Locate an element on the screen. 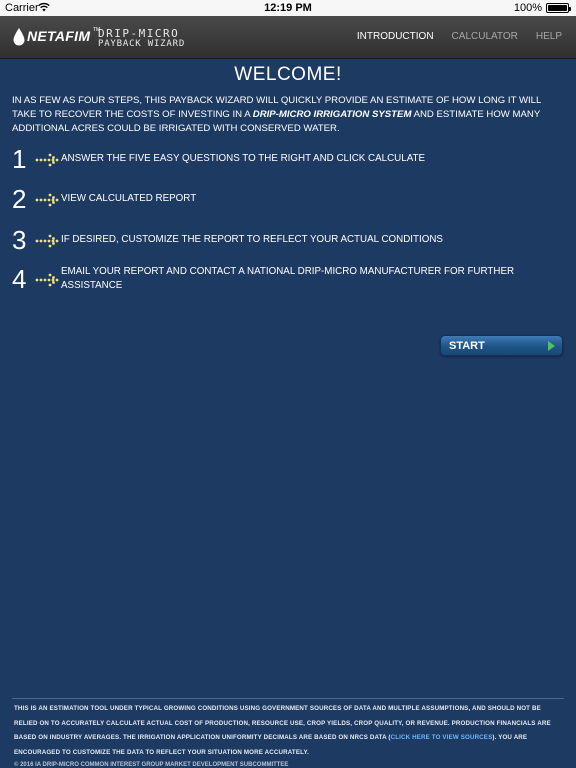  step-2: 2 VIEW CALCULATED REPORT is located at coordinates (288, 200).